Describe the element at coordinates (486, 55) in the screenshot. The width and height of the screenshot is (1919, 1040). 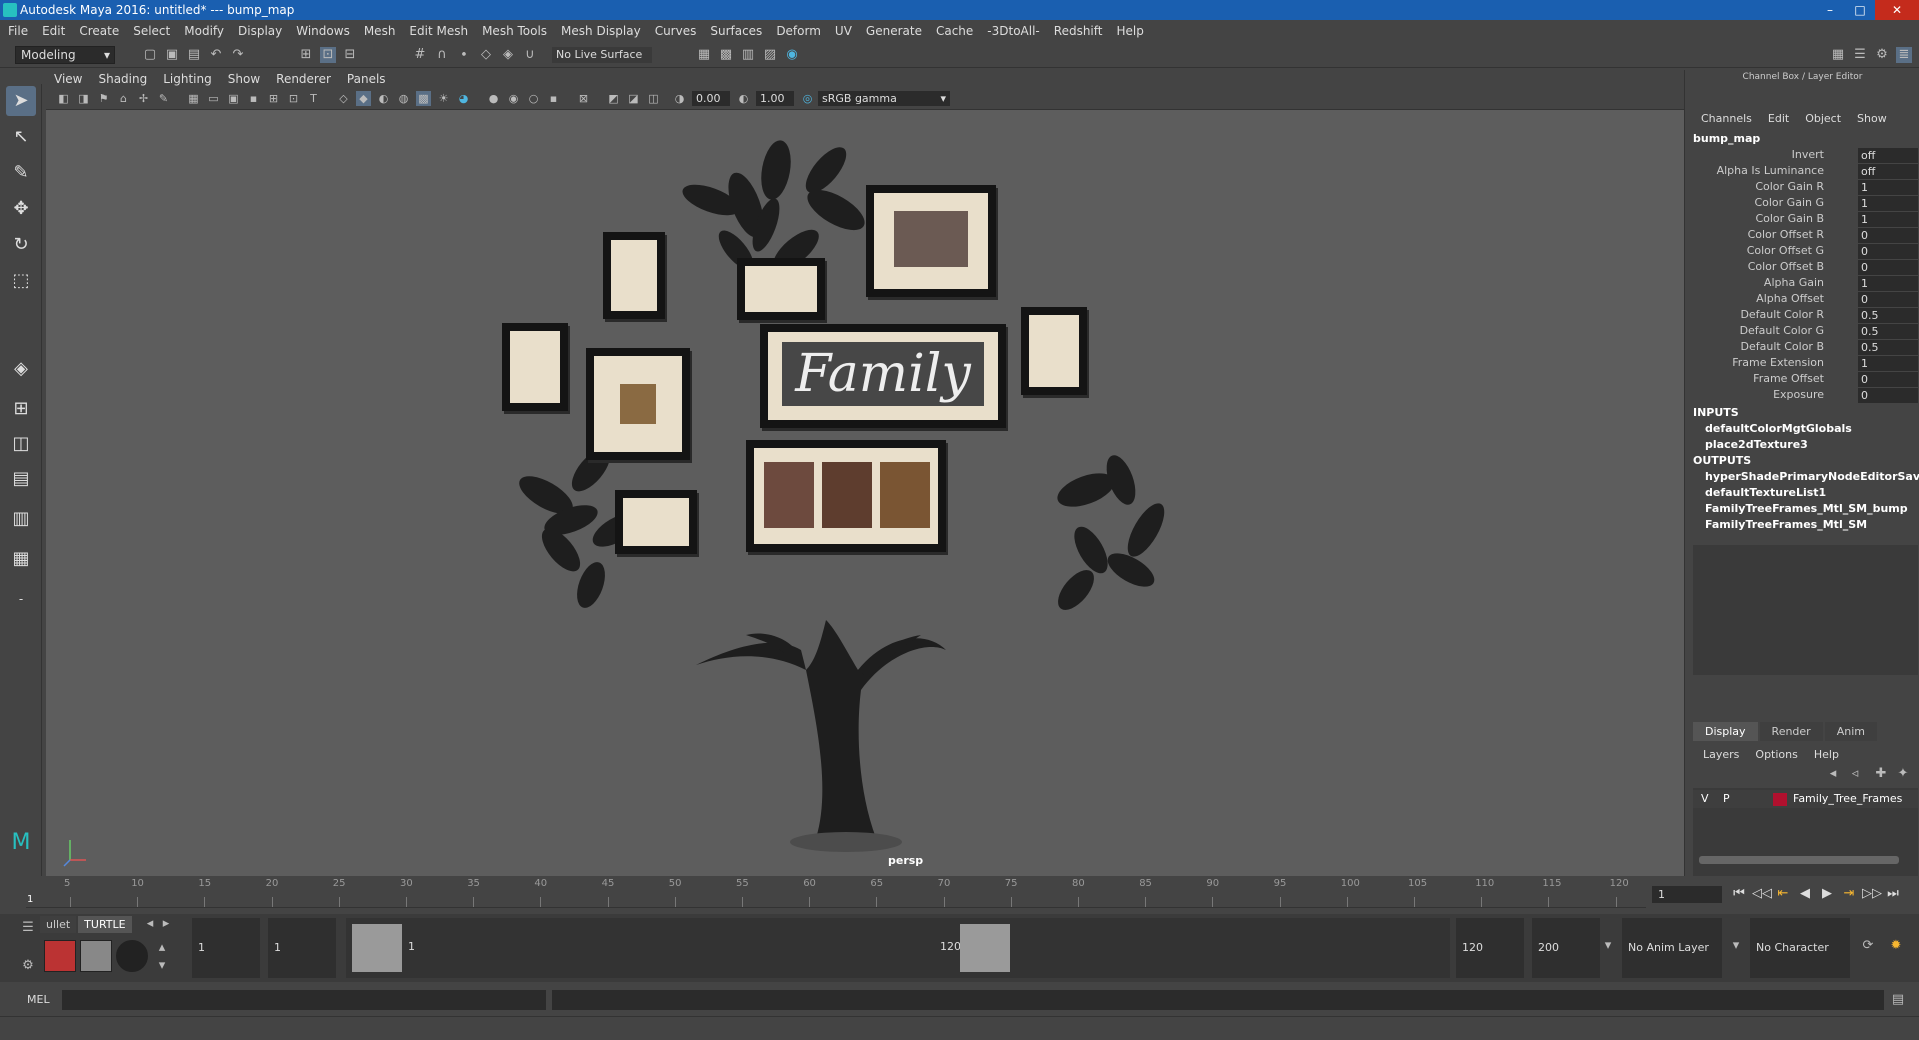
I see `snap-view-icon: ◇` at that location.